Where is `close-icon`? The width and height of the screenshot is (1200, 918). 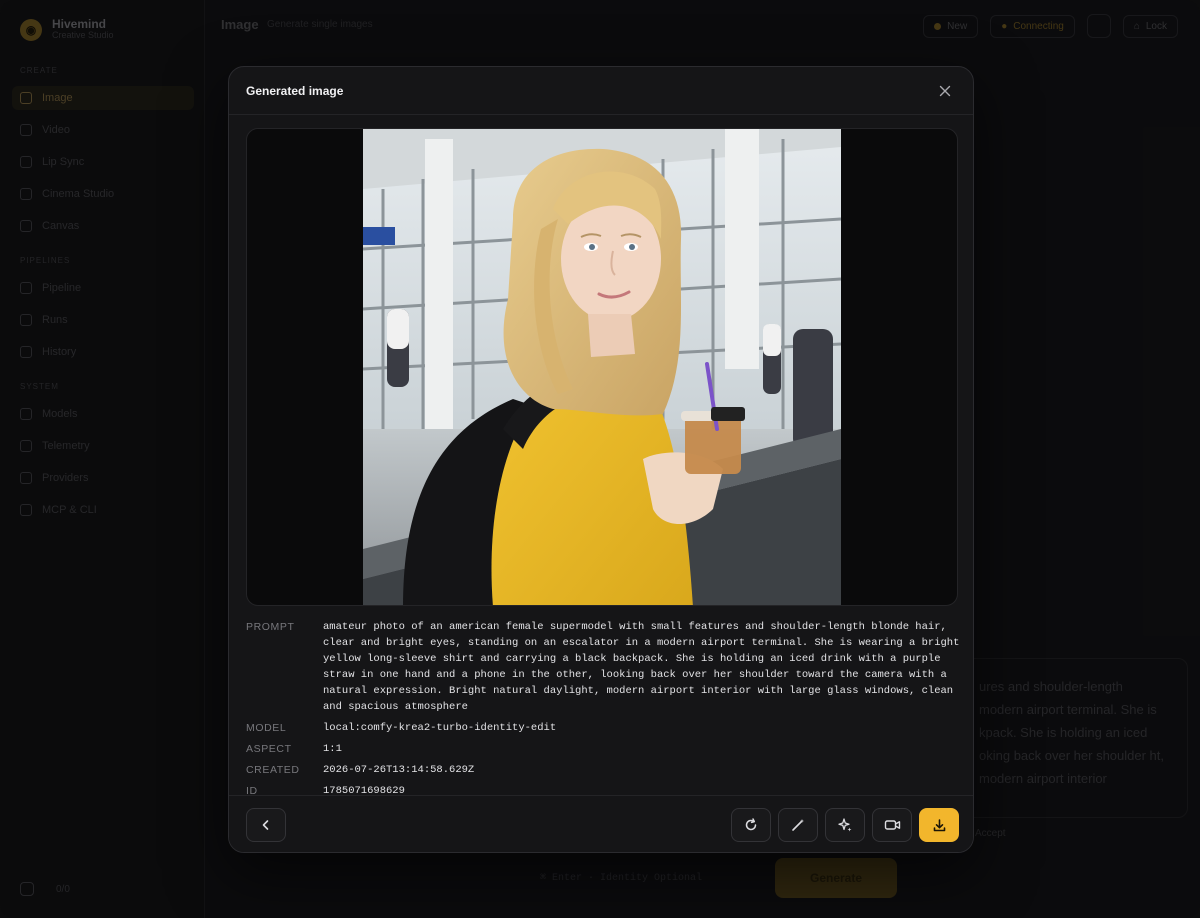
close-icon is located at coordinates (945, 91).